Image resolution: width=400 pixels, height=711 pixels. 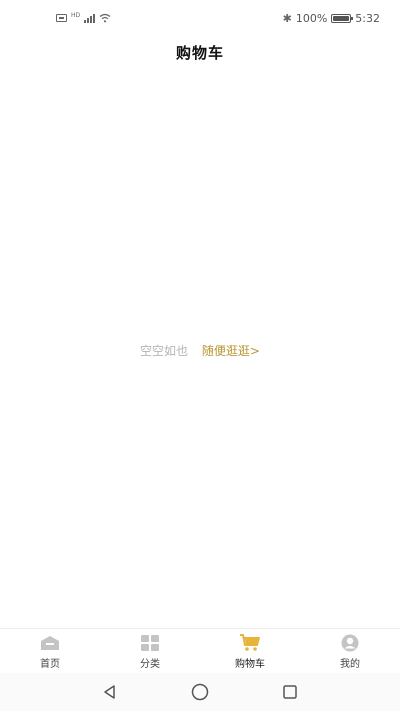 What do you see at coordinates (367, 18) in the screenshot?
I see `clock: 5:32` at bounding box center [367, 18].